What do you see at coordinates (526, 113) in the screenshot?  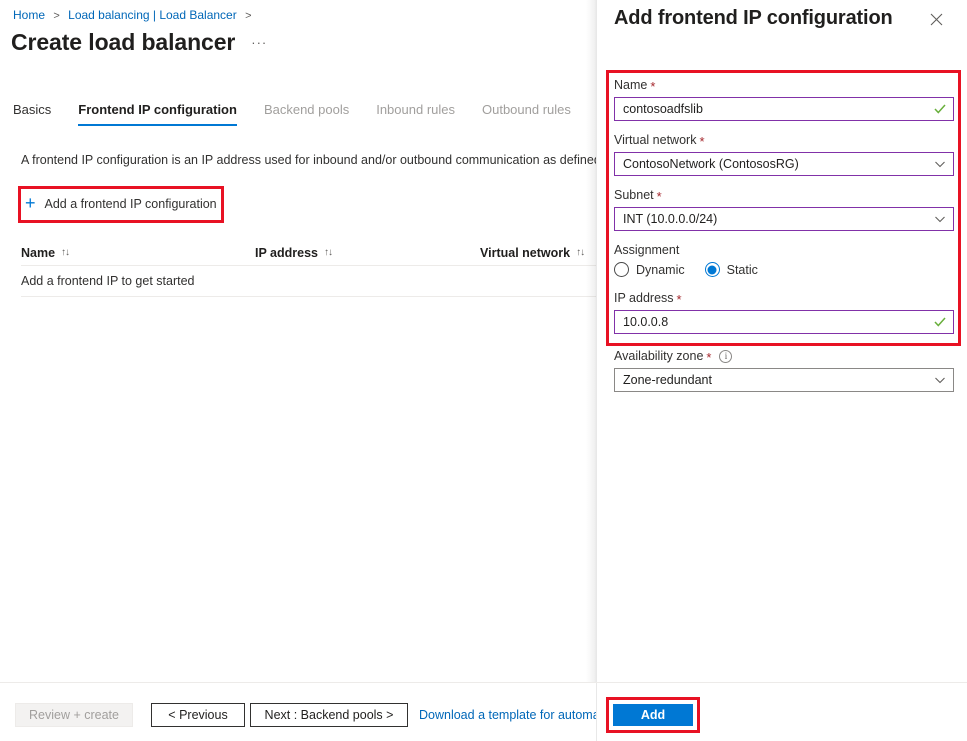 I see `tab-outbound-rules: Outbound rules` at bounding box center [526, 113].